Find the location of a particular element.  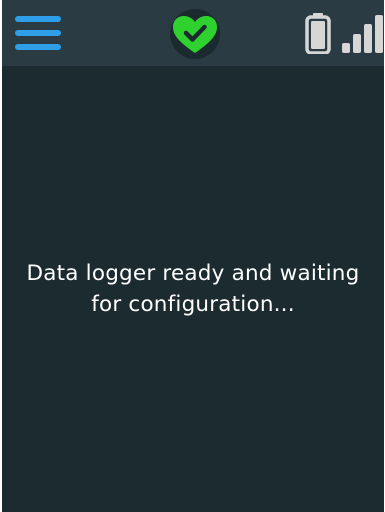

signal-indicator is located at coordinates (361, 33).